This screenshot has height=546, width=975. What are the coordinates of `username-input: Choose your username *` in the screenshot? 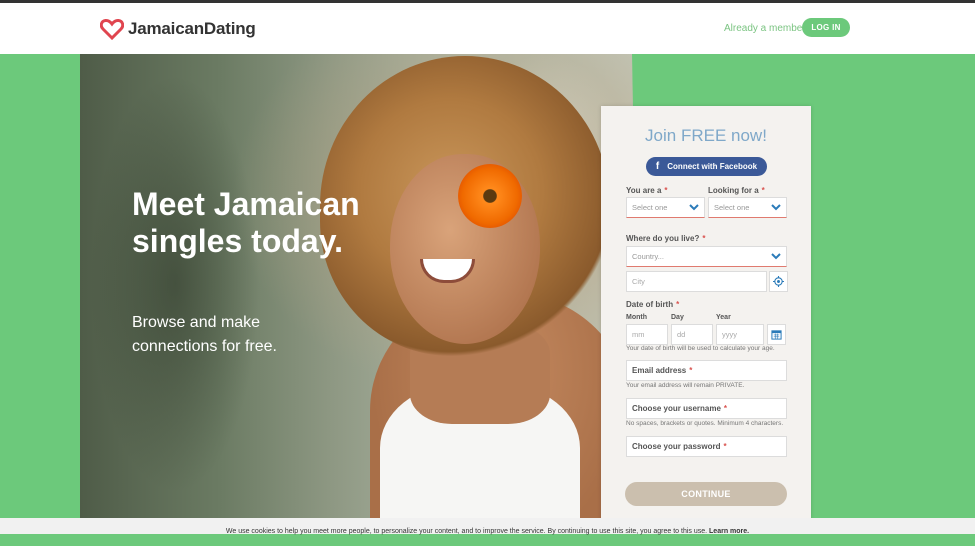 It's located at (706, 408).